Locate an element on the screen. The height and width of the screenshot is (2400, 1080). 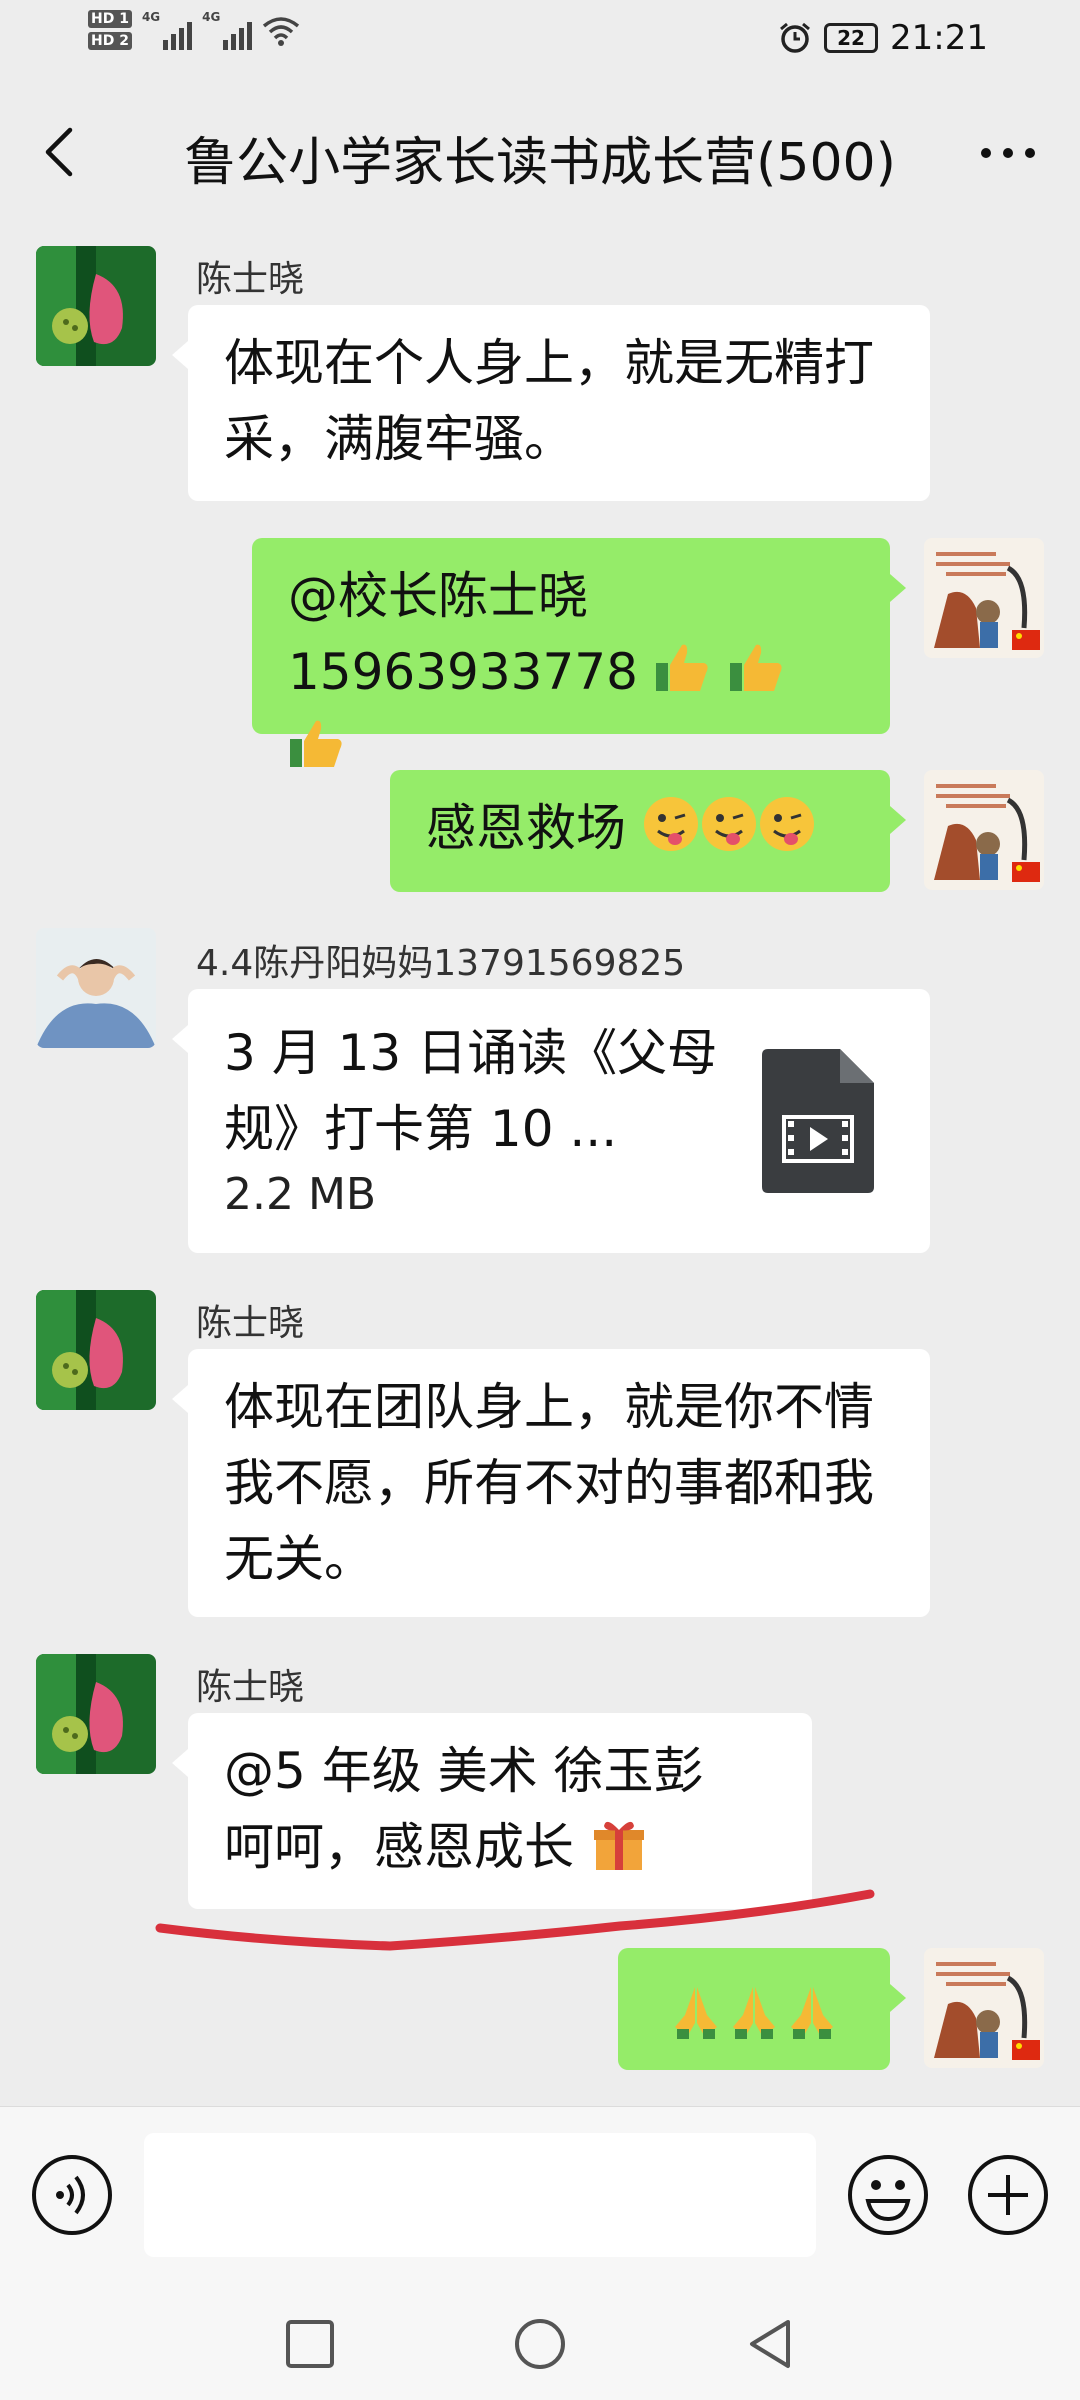
status-right: 22 21:21 is located at coordinates (883, 38).